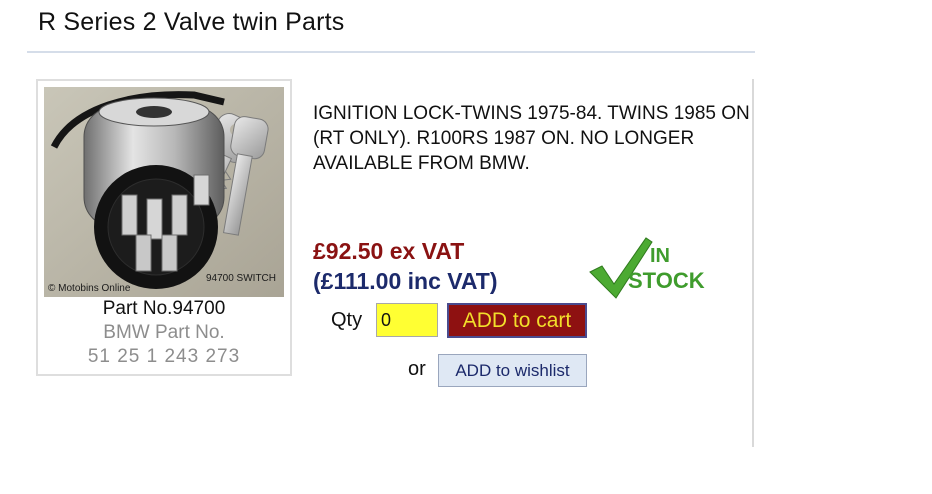 The image size is (932, 494). I want to click on bmw-part-number: 51 25 1 243 273, so click(164, 356).